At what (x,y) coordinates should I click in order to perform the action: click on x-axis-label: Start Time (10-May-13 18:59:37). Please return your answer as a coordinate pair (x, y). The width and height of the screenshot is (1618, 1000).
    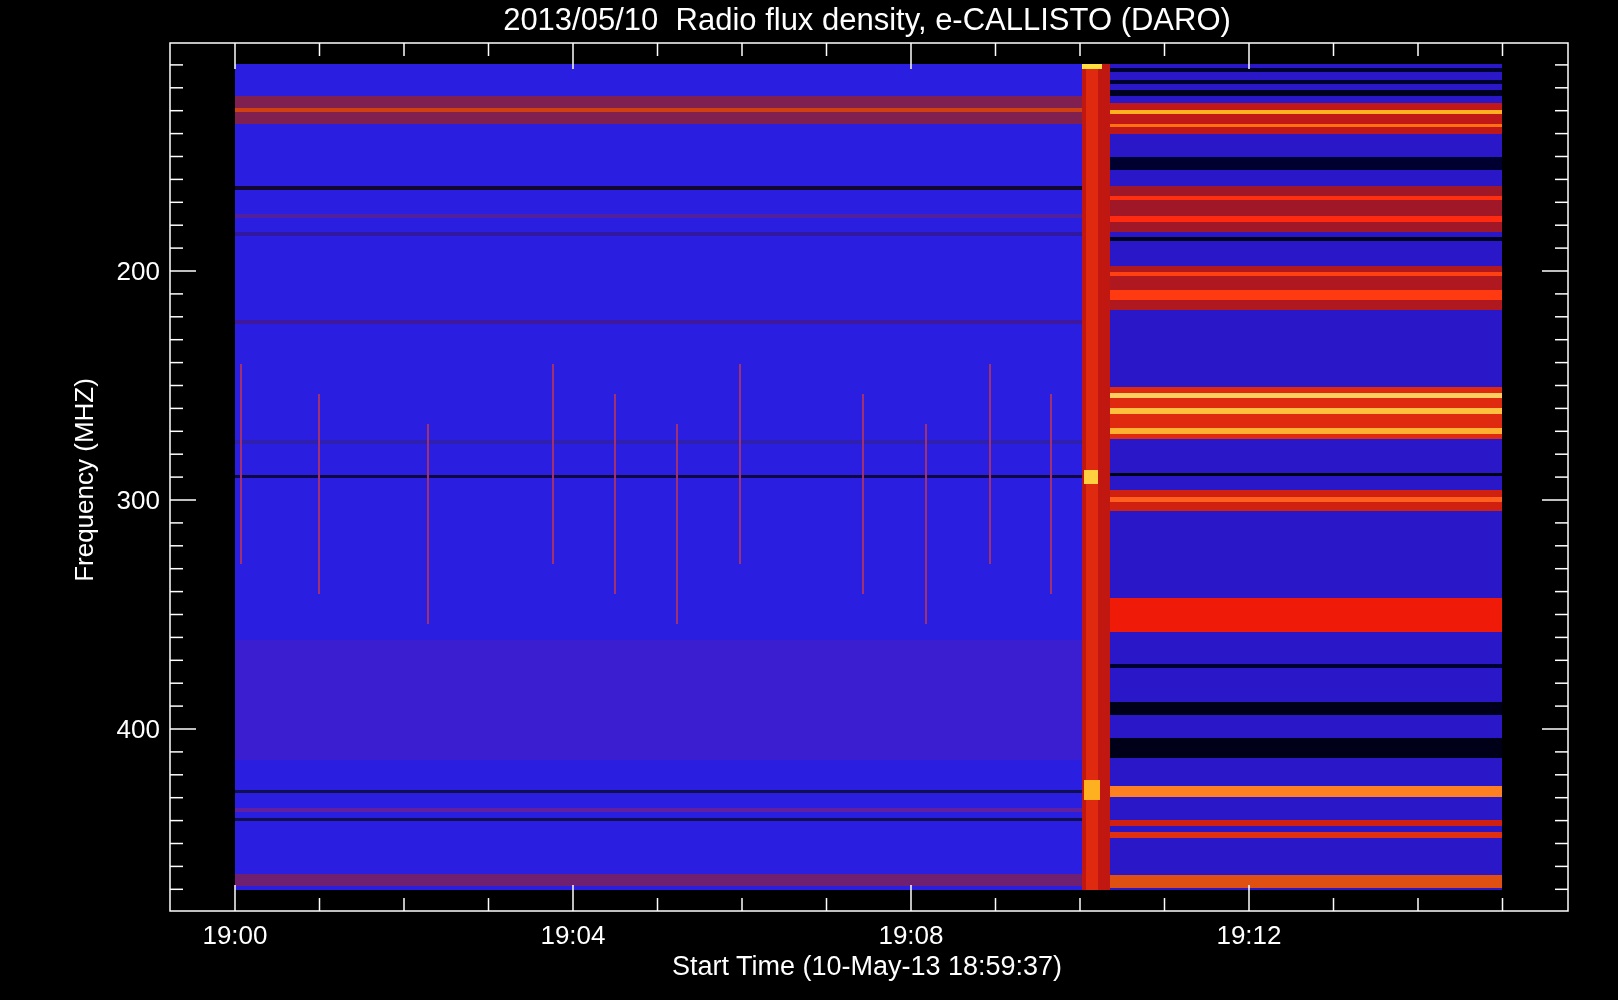
    Looking at the image, I should click on (867, 966).